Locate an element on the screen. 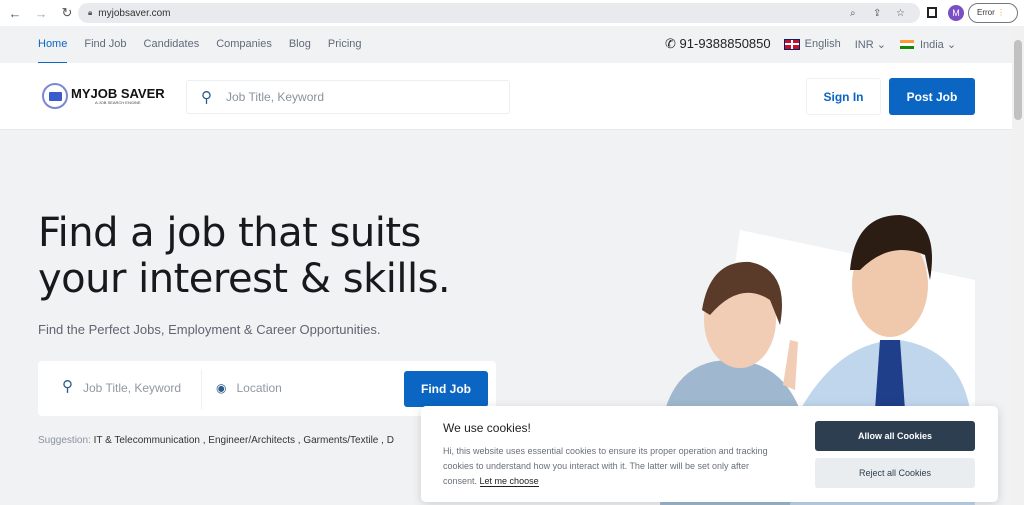 This screenshot has width=1024, height=505. divider is located at coordinates (201, 389).